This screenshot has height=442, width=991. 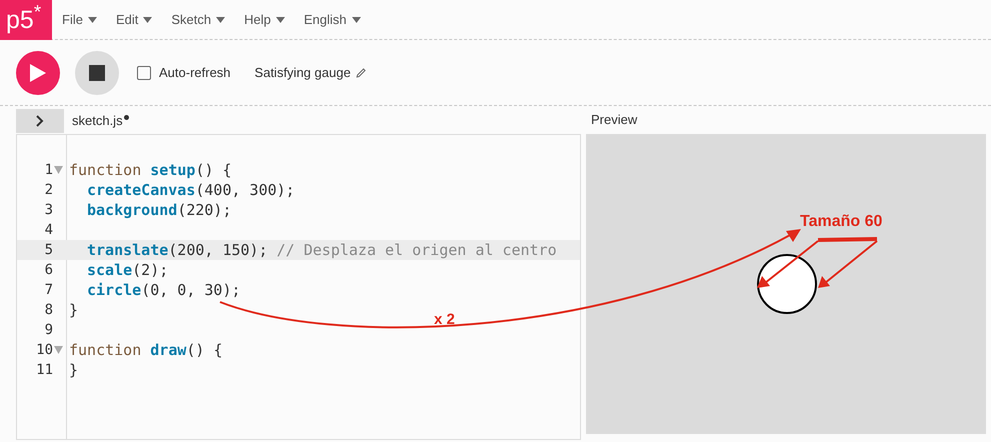 I want to click on circle-shape, so click(x=787, y=284).